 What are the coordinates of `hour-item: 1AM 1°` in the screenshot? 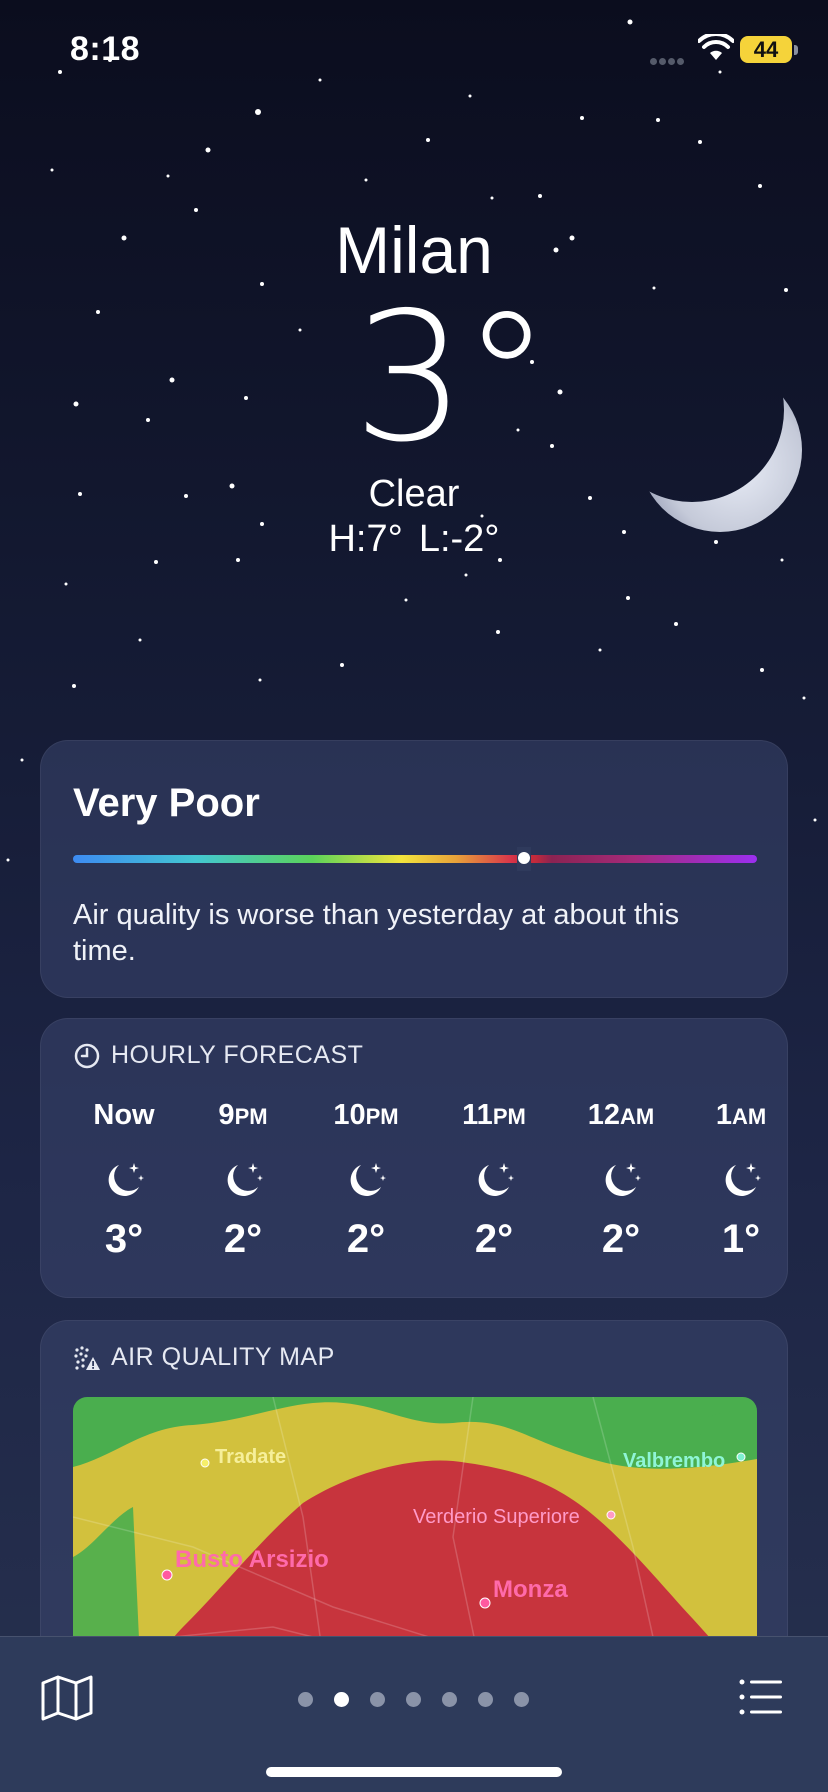 It's located at (741, 1178).